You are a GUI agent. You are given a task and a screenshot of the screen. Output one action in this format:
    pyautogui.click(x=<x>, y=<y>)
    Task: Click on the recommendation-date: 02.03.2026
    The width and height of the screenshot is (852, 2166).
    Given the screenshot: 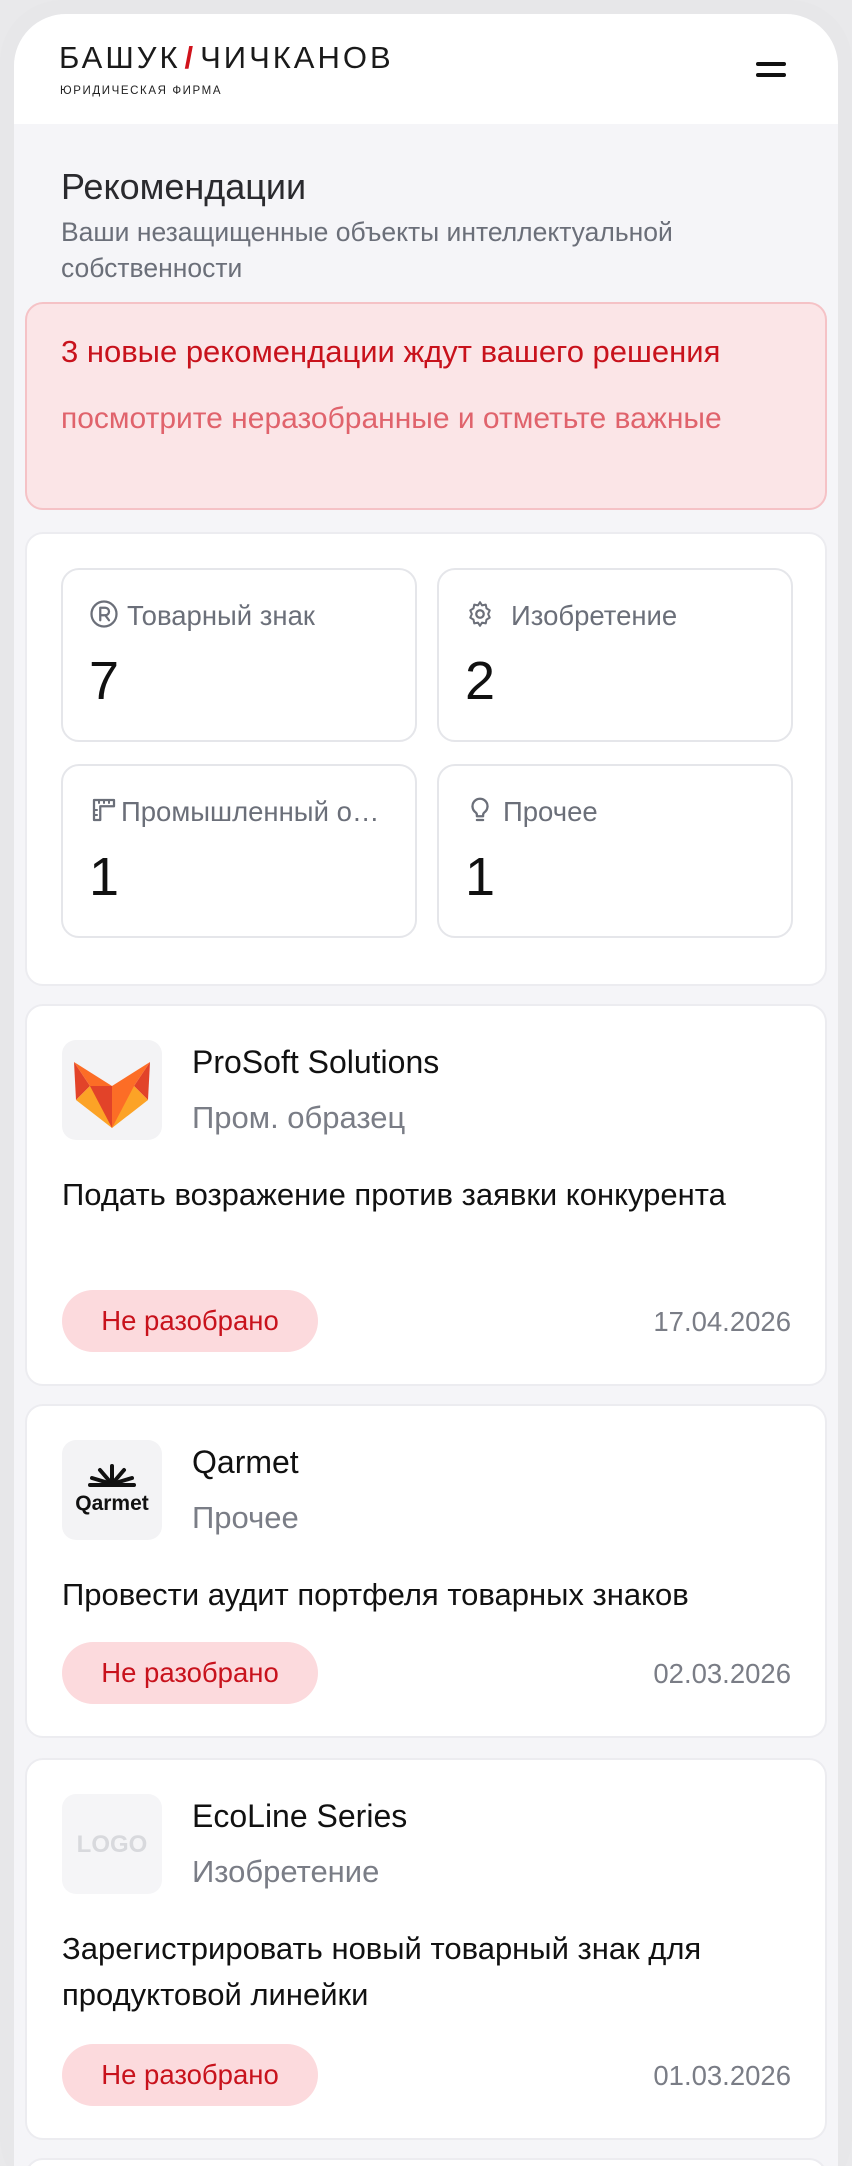 What is the action you would take?
    pyautogui.click(x=722, y=1673)
    